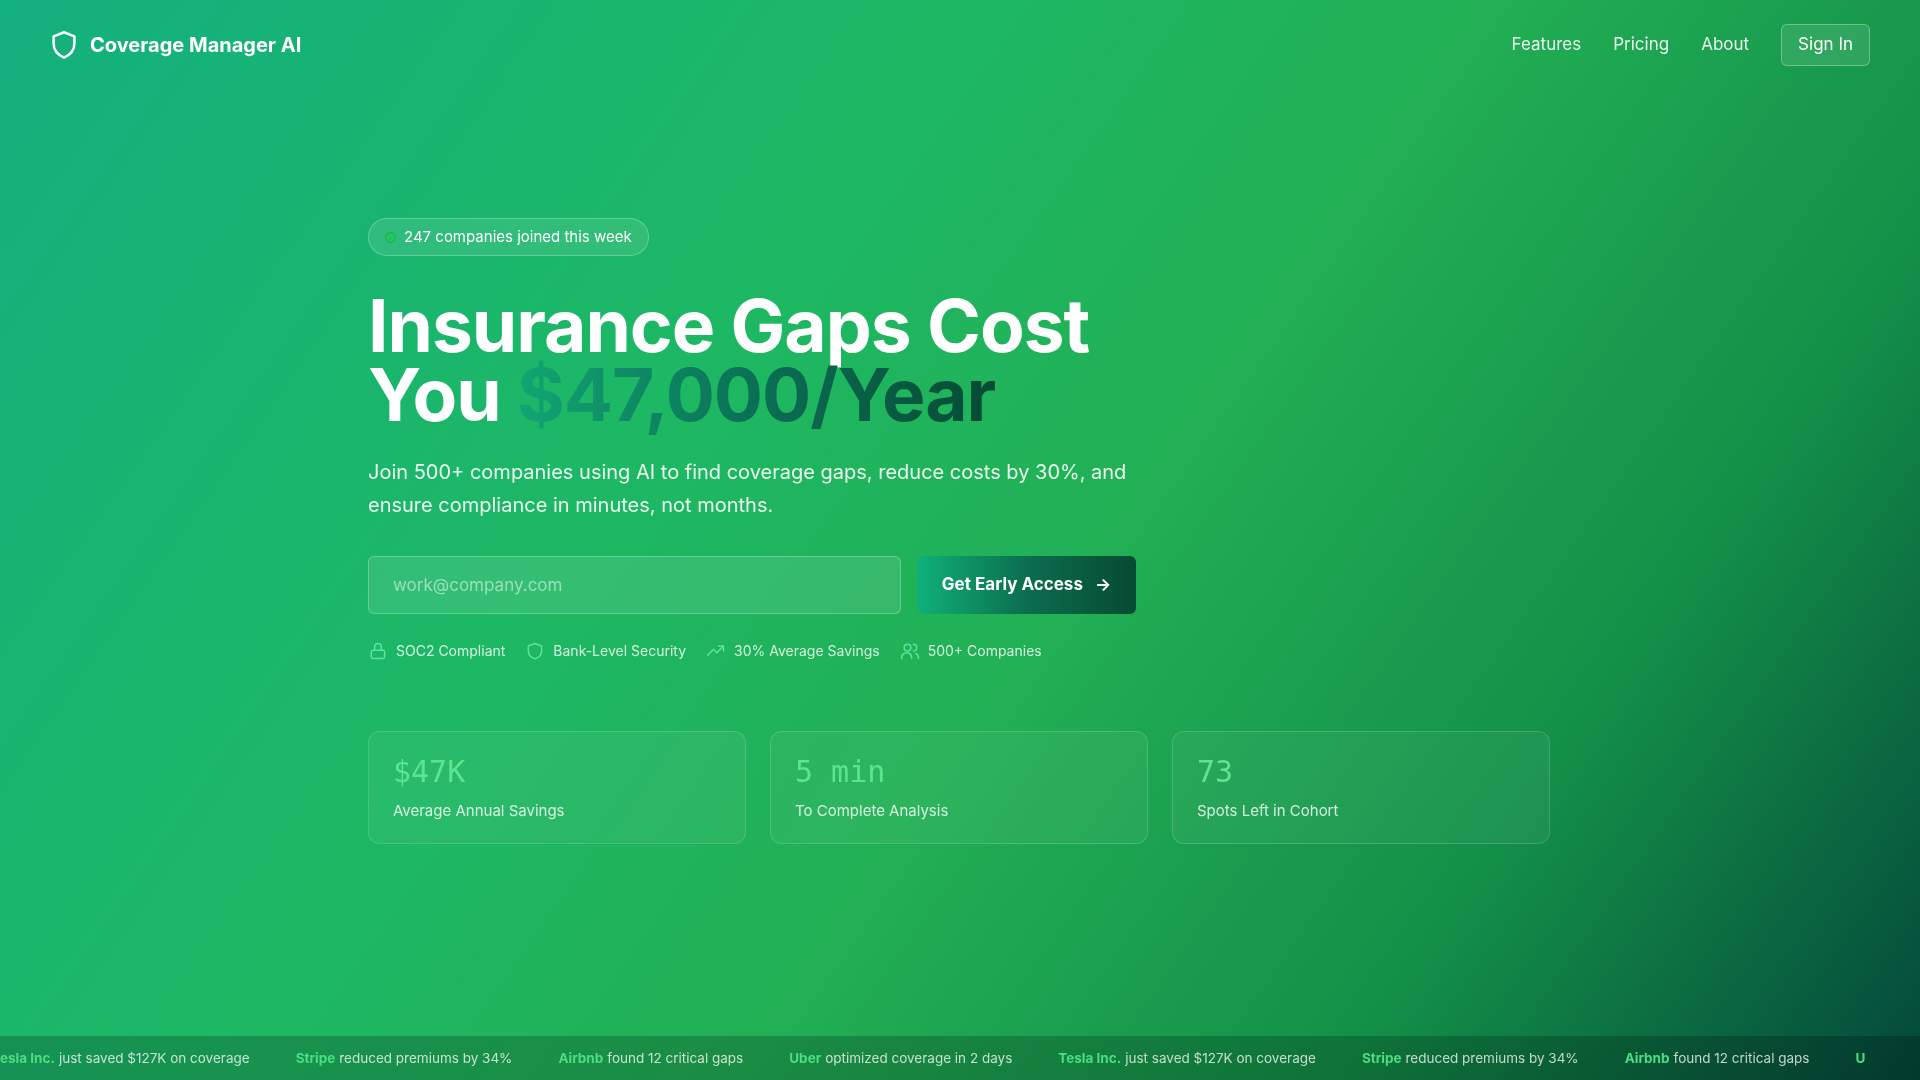 Image resolution: width=1920 pixels, height=1080 pixels. What do you see at coordinates (620, 651) in the screenshot?
I see `trust-label: Bank-Level Security` at bounding box center [620, 651].